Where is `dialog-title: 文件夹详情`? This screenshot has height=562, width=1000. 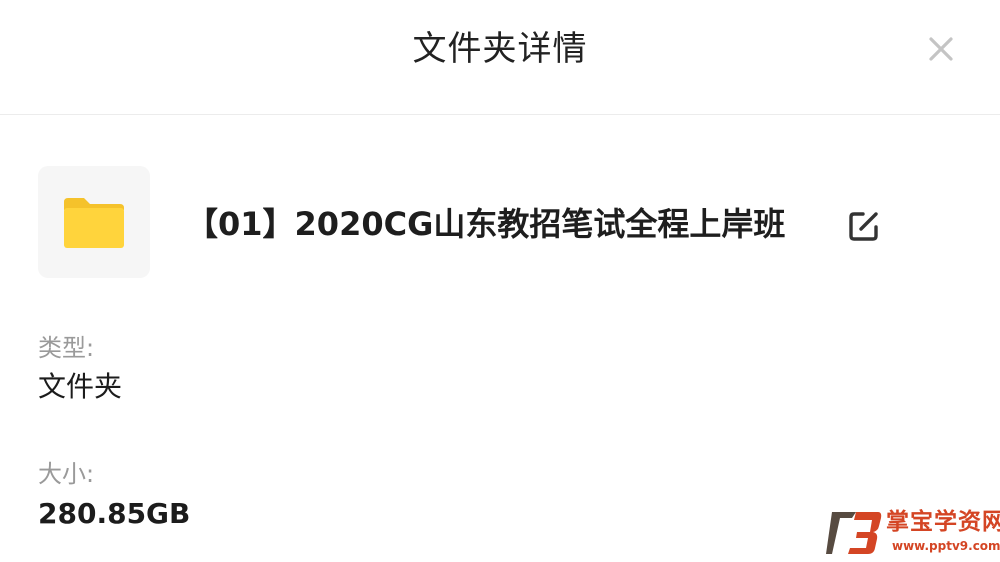 dialog-title: 文件夹详情 is located at coordinates (500, 49).